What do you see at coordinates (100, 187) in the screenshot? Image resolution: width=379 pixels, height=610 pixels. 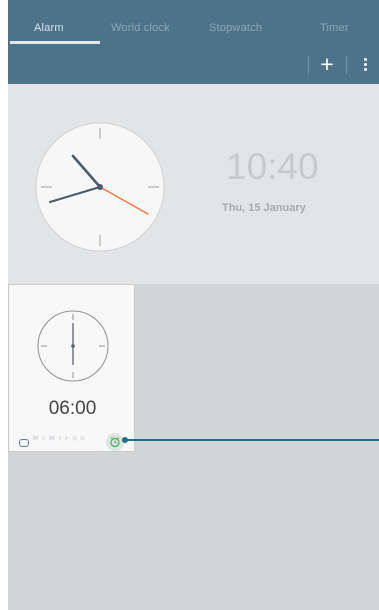 I see `analog-clock-icon` at bounding box center [100, 187].